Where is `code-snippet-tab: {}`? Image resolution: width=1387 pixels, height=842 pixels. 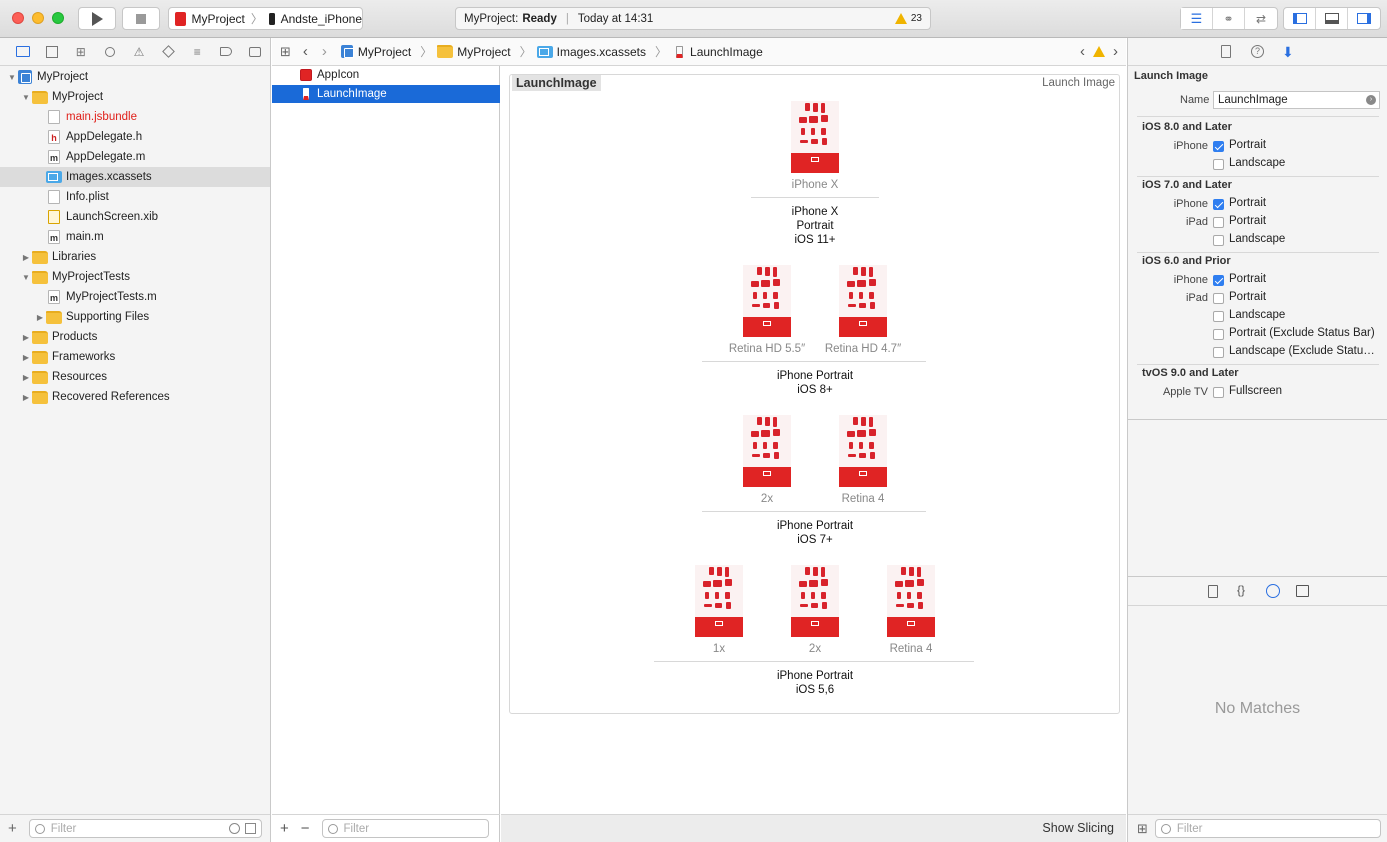 code-snippet-tab: {} is located at coordinates (1241, 590).